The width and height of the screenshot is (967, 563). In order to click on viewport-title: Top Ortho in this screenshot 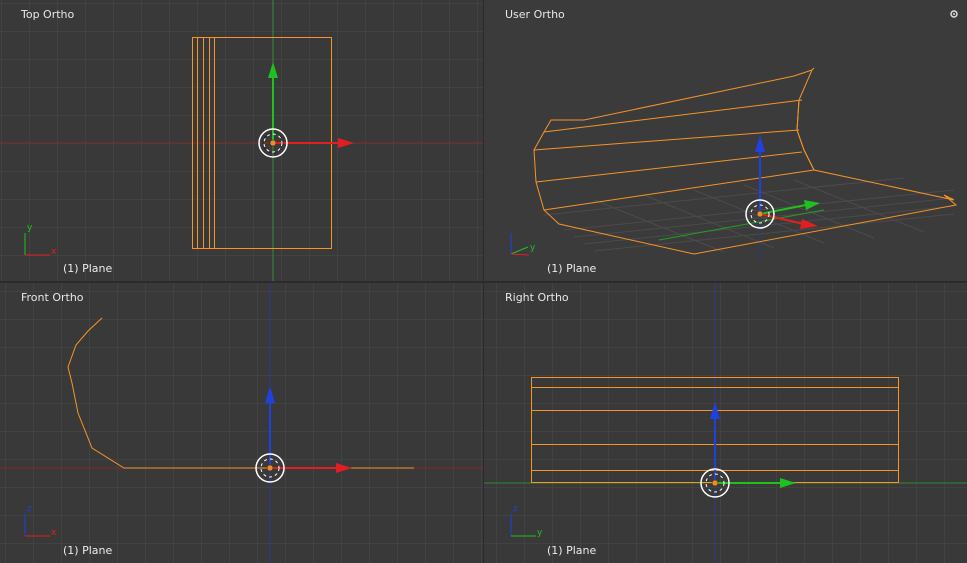, I will do `click(48, 14)`.